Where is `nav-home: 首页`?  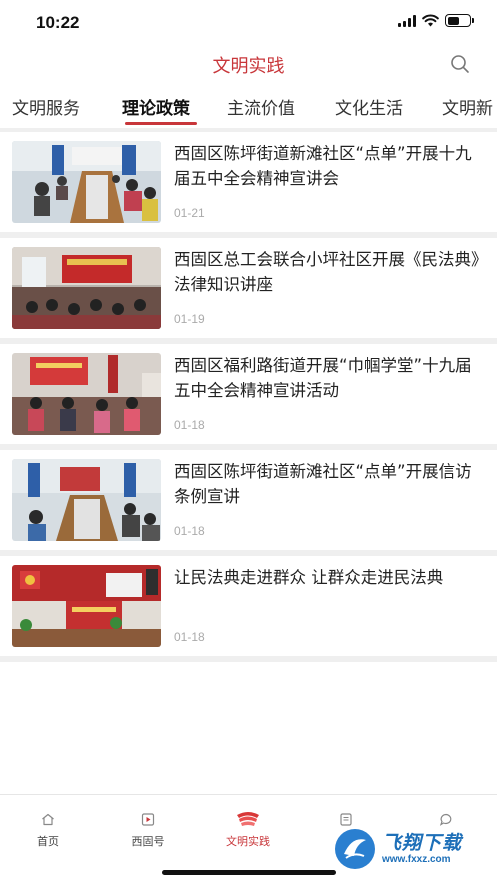
nav-home: 首页 is located at coordinates (48, 825).